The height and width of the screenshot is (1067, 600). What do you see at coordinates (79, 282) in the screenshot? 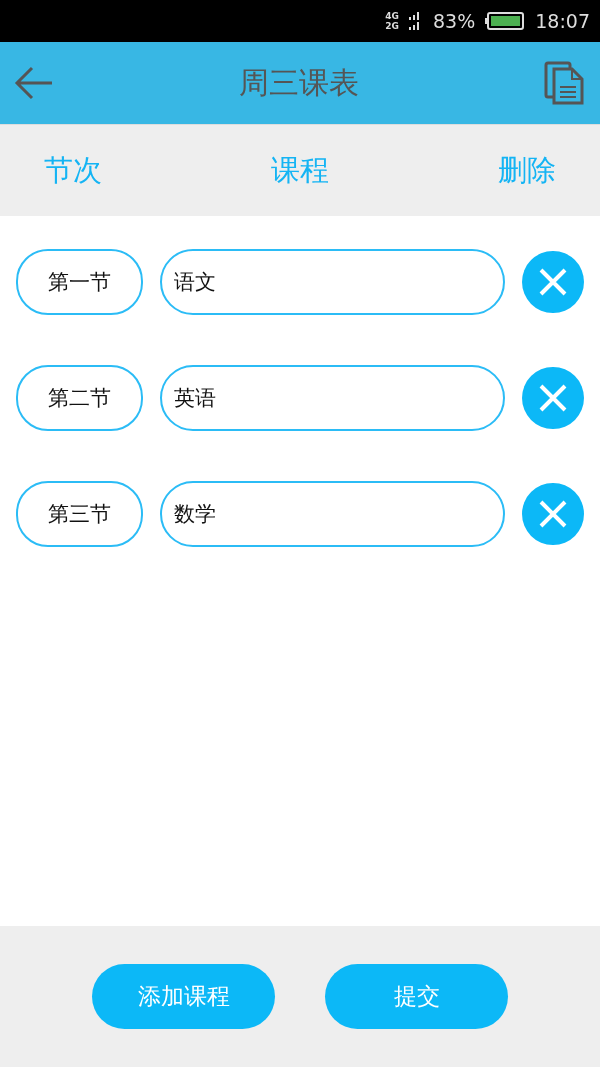
I see `period-label: 第一节` at bounding box center [79, 282].